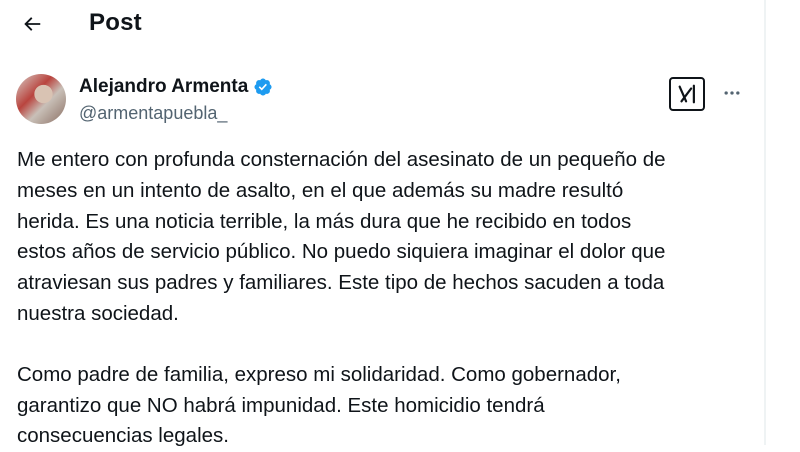 Image resolution: width=800 pixels, height=452 pixels. I want to click on text-line: consecuencias legales., so click(123, 436).